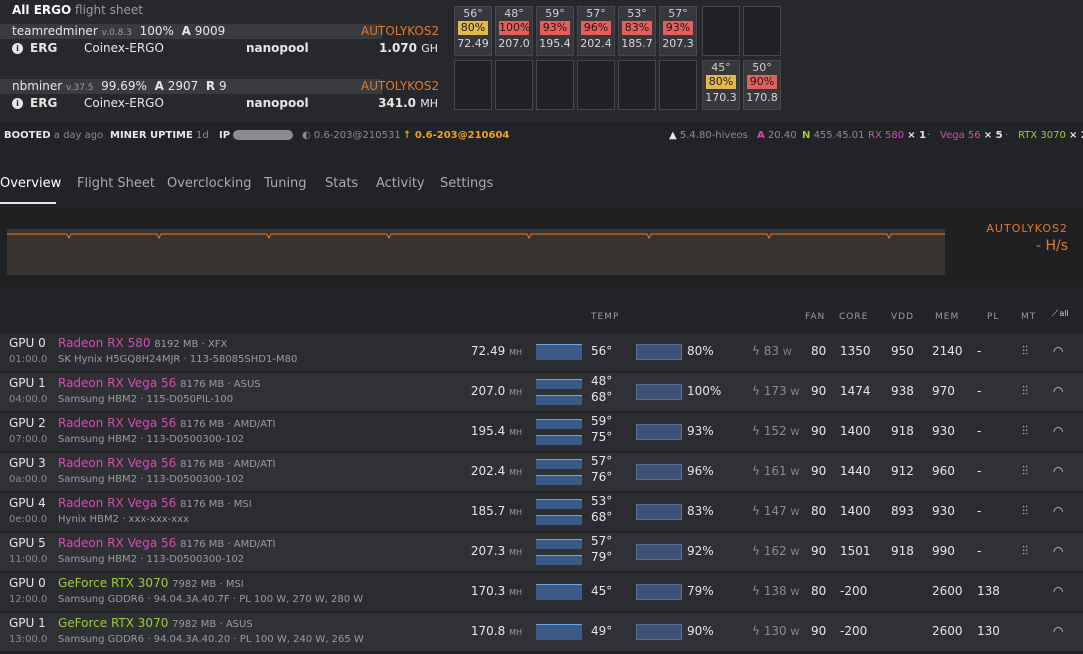 This screenshot has width=1083, height=654. What do you see at coordinates (341, 183) in the screenshot?
I see `tab-stats: Stats` at bounding box center [341, 183].